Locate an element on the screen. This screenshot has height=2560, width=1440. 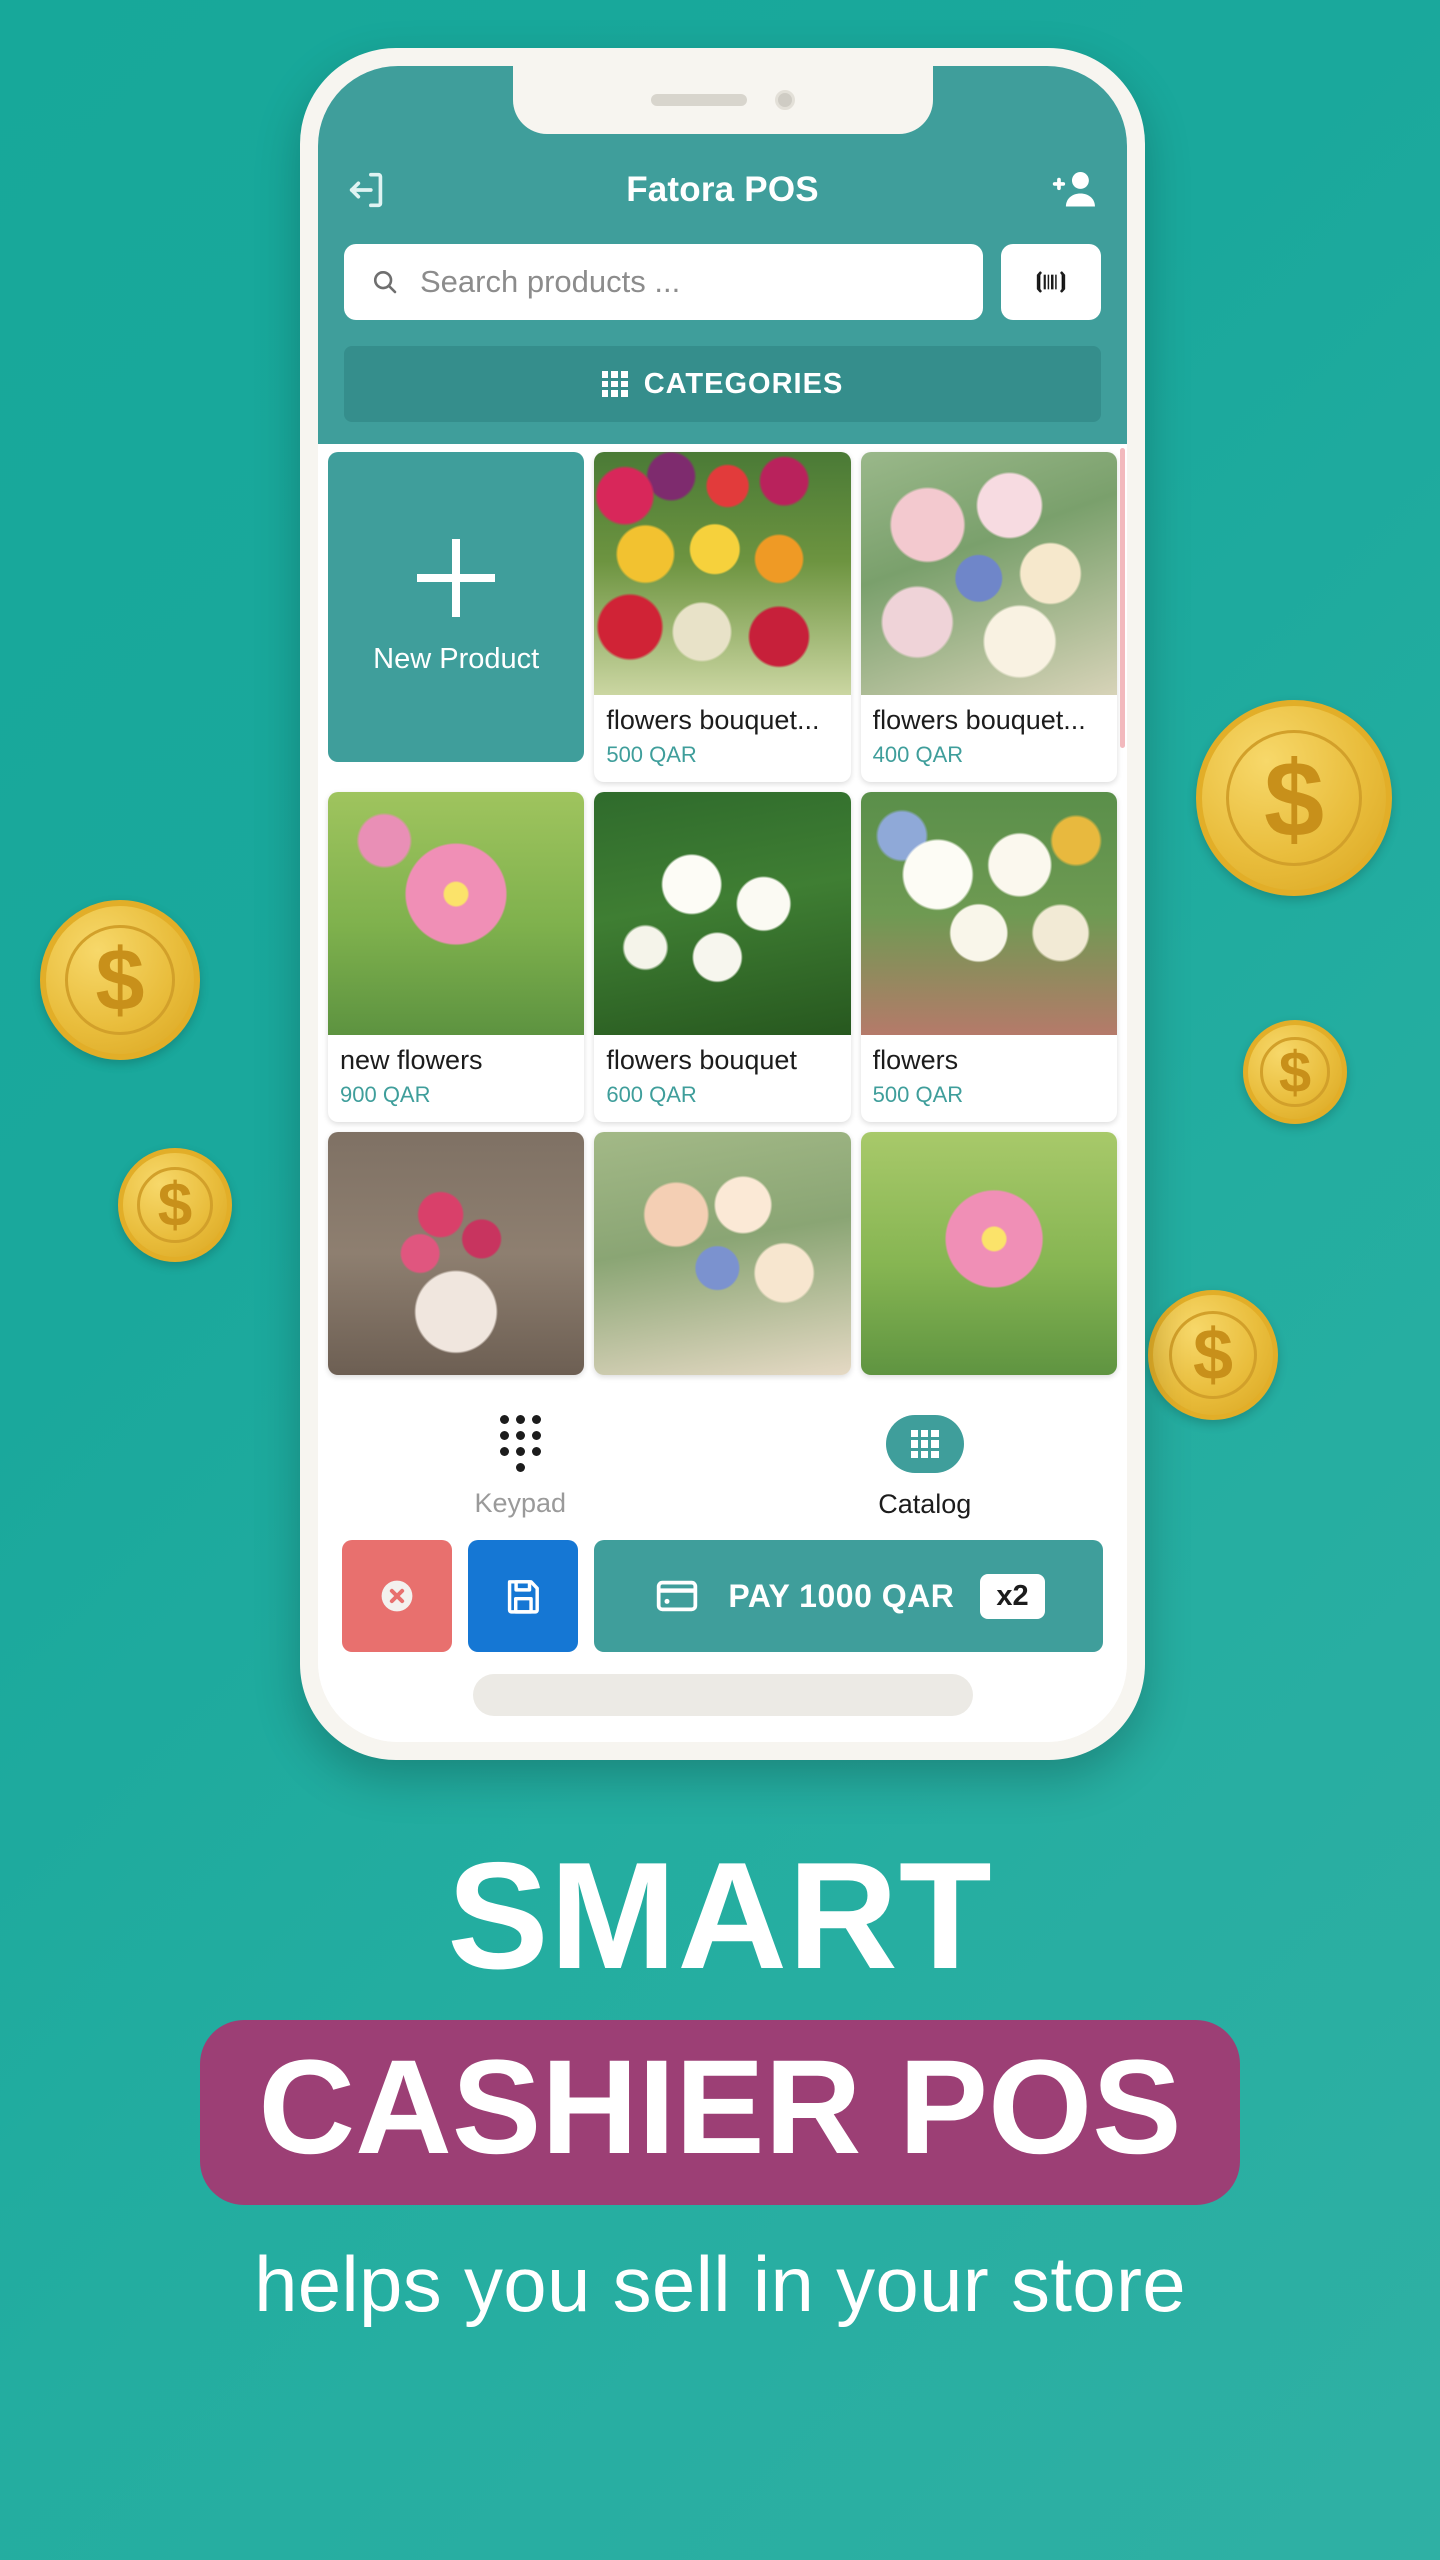
headline-secondary: CASHIER POS is located at coordinates (720, 2107).